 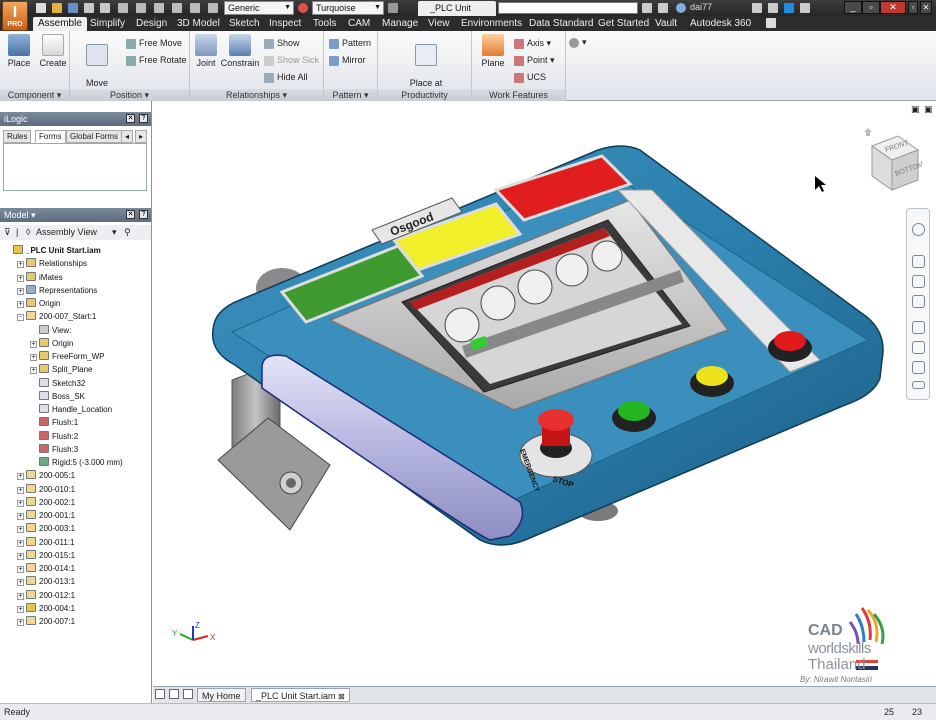 I want to click on axis-button: Axis ▾, so click(x=532, y=43).